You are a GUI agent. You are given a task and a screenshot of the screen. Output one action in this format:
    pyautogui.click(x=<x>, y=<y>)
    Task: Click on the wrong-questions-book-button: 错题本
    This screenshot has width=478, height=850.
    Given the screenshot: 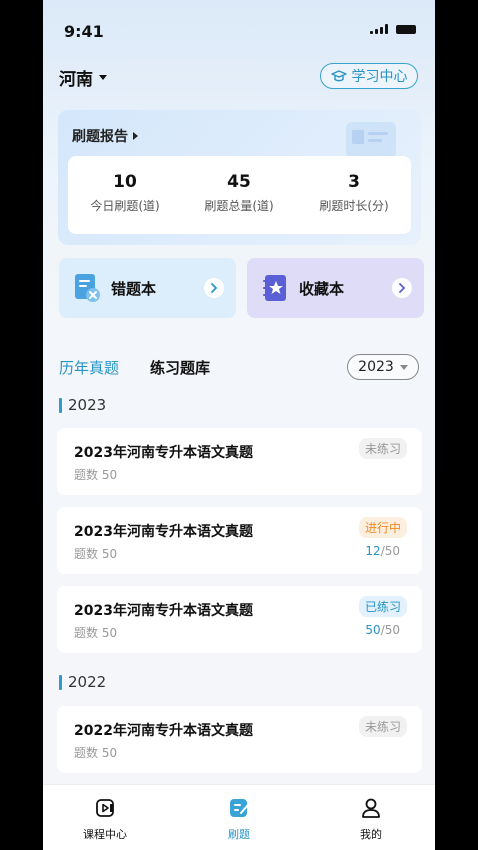 What is the action you would take?
    pyautogui.click(x=147, y=288)
    